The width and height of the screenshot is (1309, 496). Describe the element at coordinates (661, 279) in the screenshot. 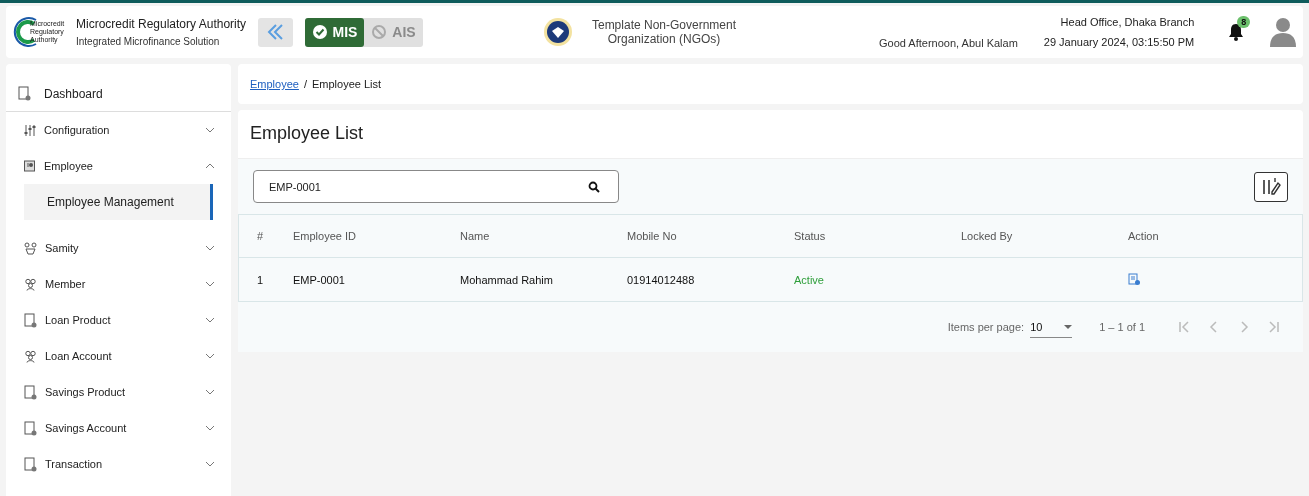

I see `table-cell-text: 01914012488` at that location.